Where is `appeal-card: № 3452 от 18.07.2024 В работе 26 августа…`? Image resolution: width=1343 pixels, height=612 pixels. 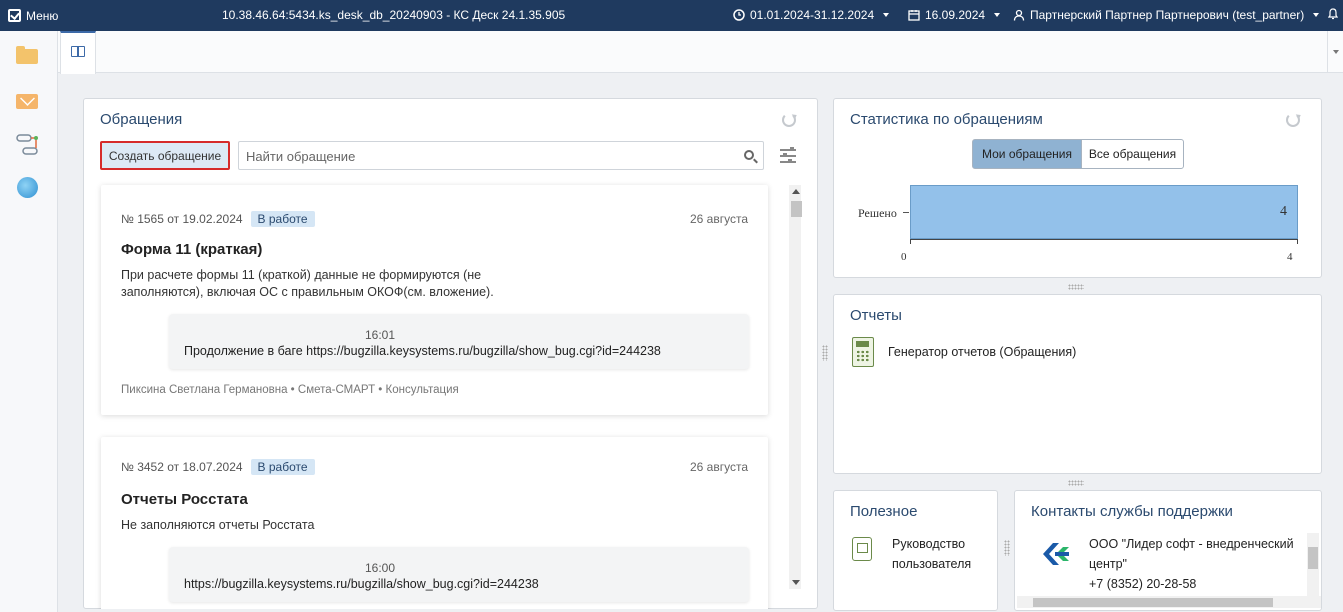
appeal-card: № 3452 от 18.07.2024 В работе 26 августа… is located at coordinates (434, 523).